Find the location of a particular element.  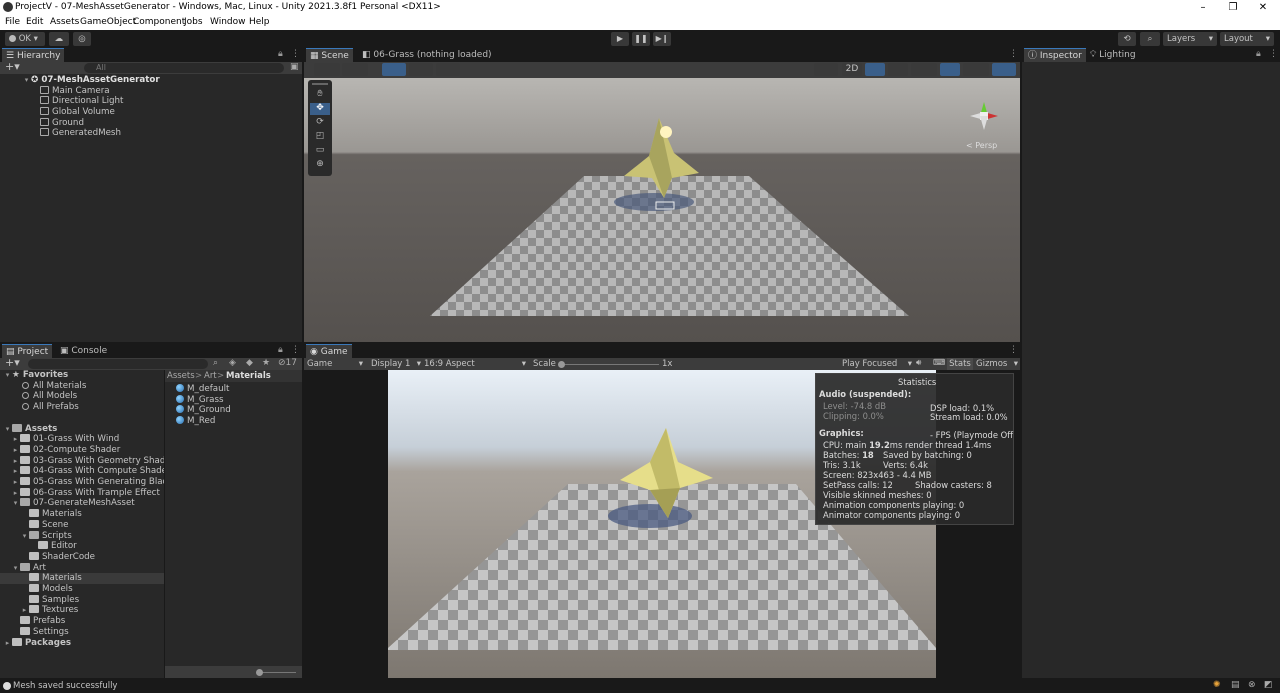

folder-02: ▸ 02-Compute Shader is located at coordinates (65, 450).